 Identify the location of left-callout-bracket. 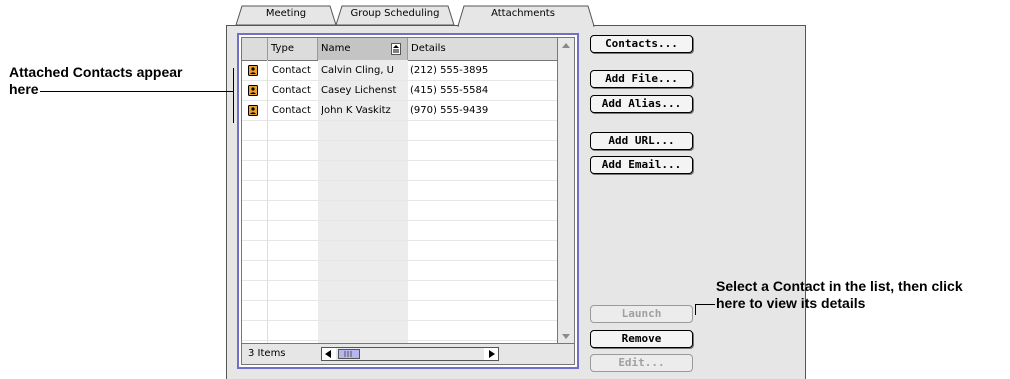
(233, 95).